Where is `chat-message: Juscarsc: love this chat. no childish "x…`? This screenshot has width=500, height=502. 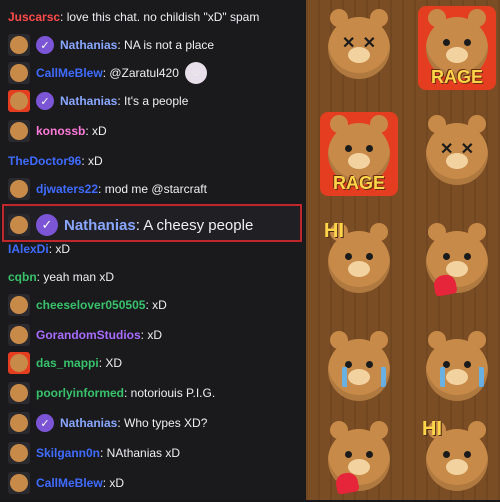
chat-message: Juscarsc: love this chat. no childish "x… is located at coordinates (156, 17).